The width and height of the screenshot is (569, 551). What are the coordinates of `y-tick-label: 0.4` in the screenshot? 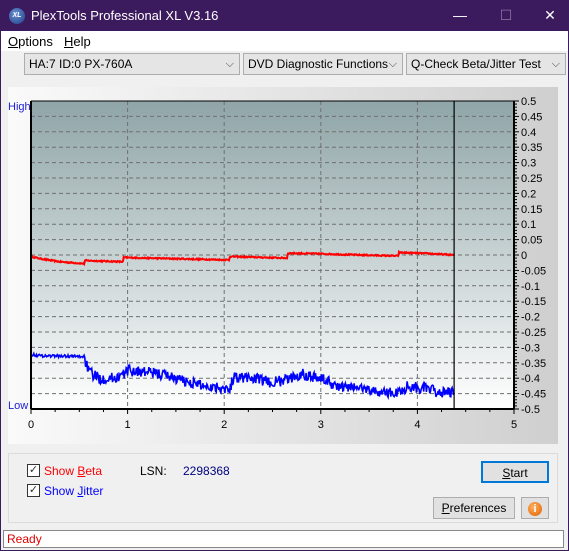 It's located at (528, 133).